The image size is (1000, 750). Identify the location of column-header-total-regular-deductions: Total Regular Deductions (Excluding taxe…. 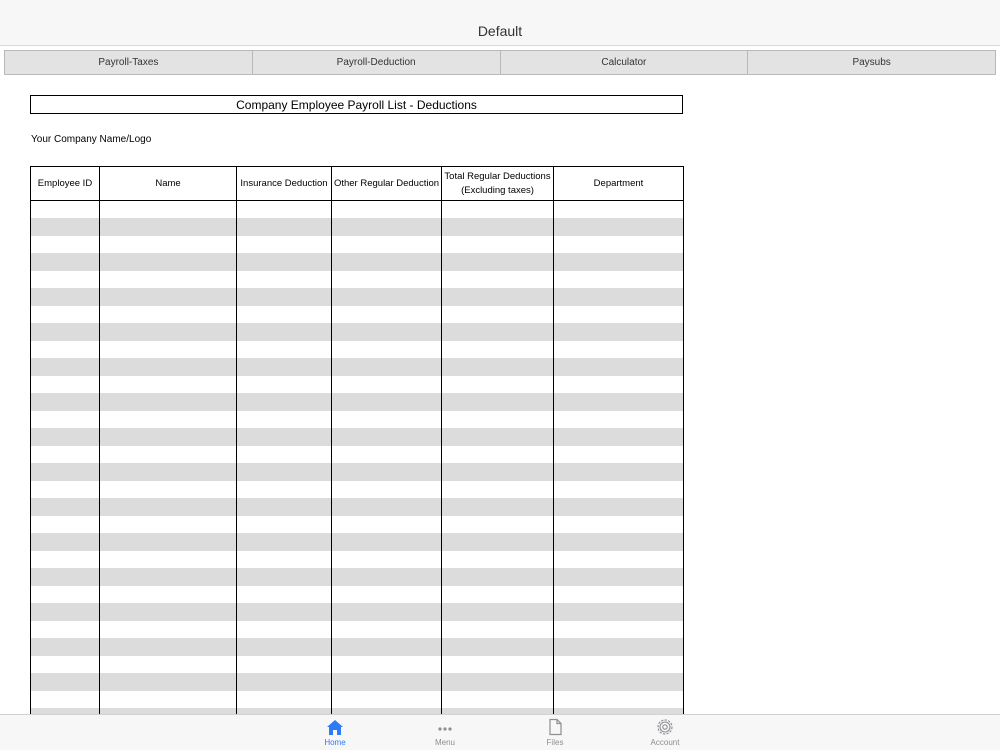
(497, 183).